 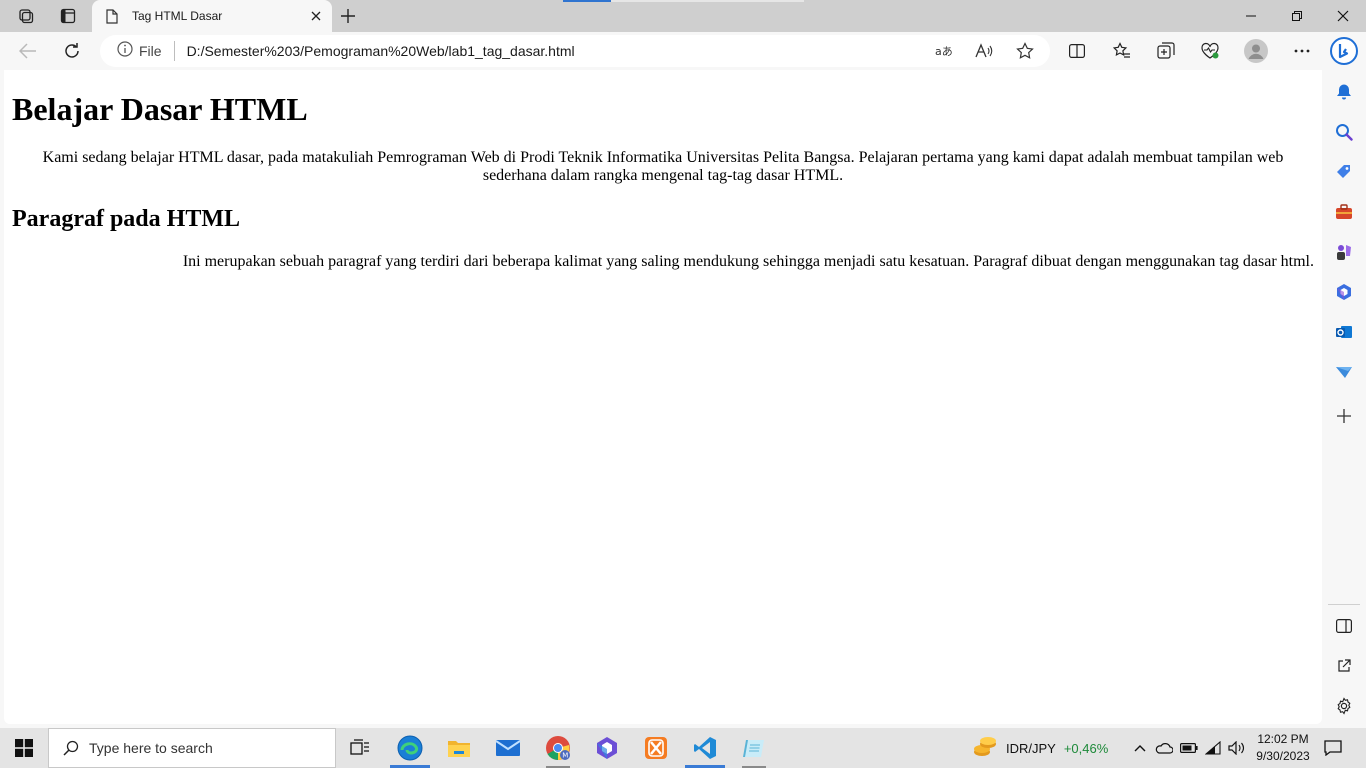 I want to click on wifi-icon, so click(x=1213, y=748).